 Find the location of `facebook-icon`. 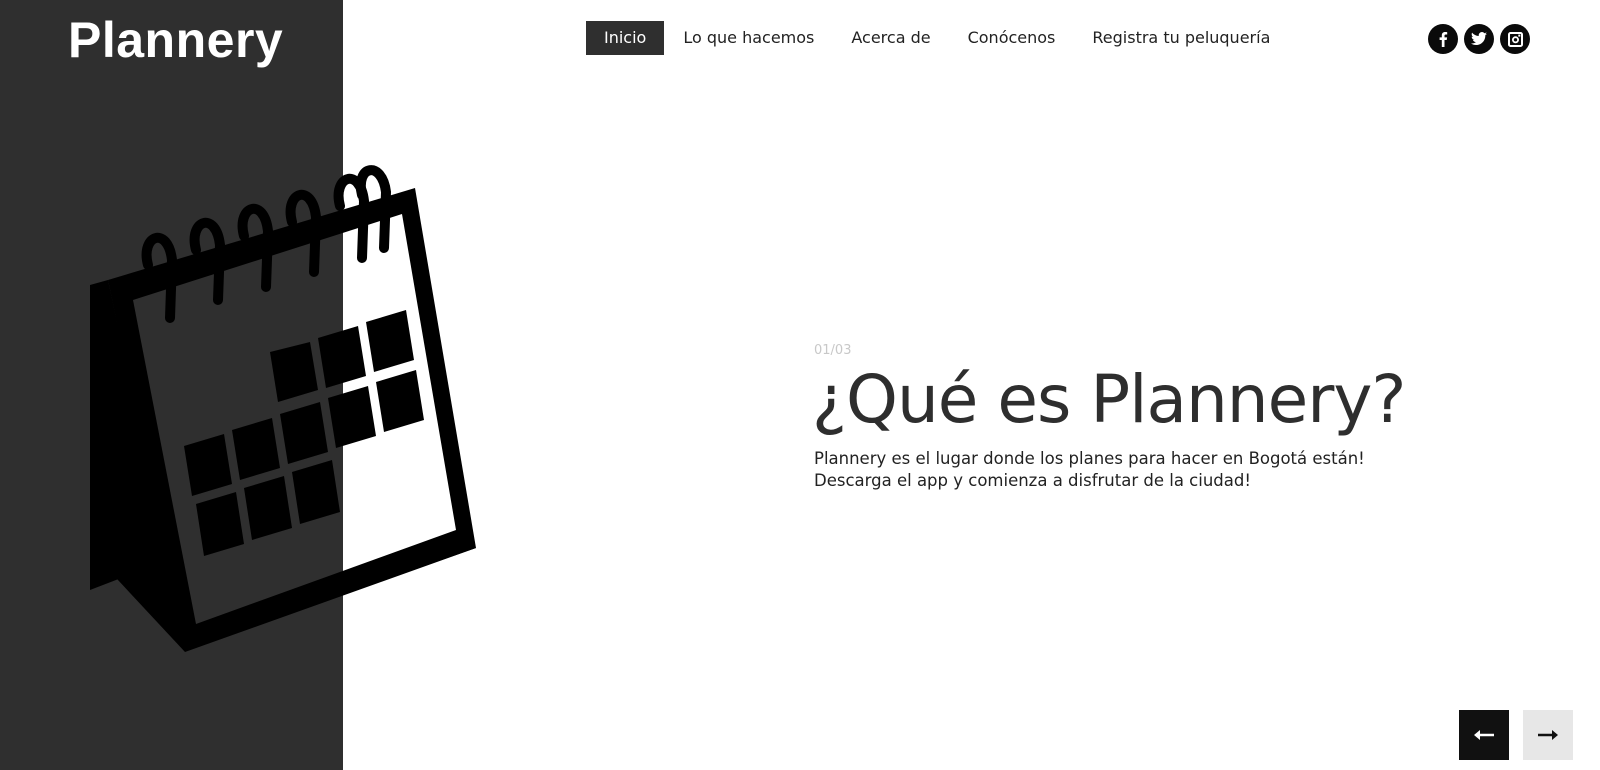

facebook-icon is located at coordinates (1443, 39).